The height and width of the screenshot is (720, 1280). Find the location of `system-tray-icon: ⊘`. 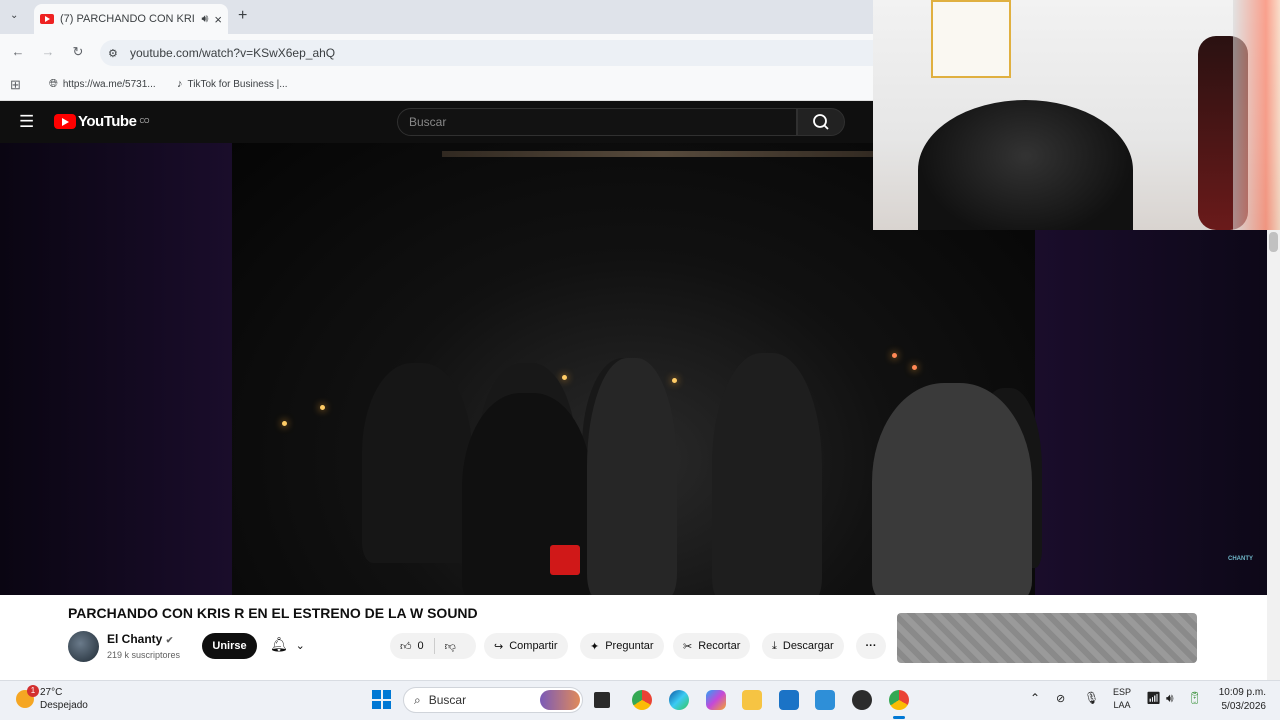

system-tray-icon: ⊘ is located at coordinates (1060, 698).